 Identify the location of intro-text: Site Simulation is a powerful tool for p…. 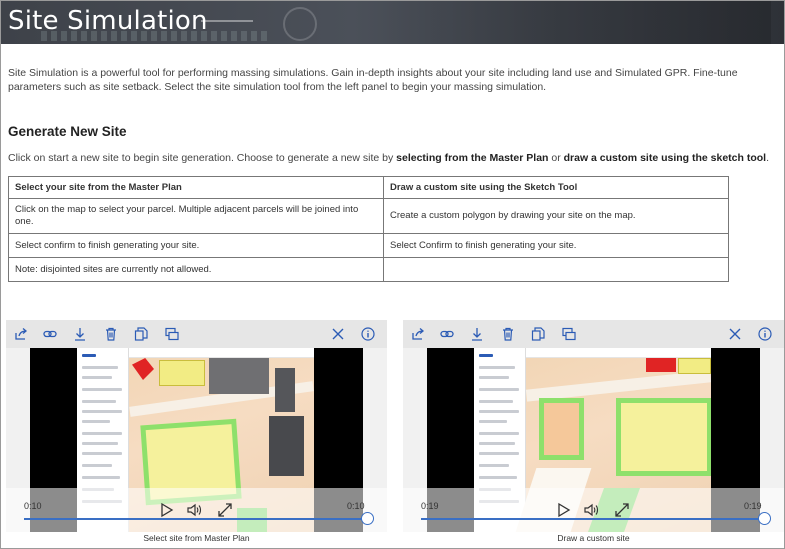
(373, 80).